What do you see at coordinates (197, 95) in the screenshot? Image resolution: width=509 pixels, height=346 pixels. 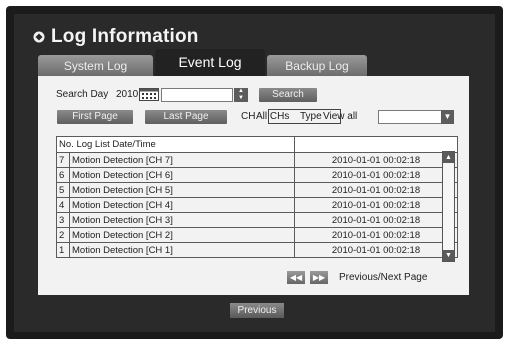 I see `search-date-input` at bounding box center [197, 95].